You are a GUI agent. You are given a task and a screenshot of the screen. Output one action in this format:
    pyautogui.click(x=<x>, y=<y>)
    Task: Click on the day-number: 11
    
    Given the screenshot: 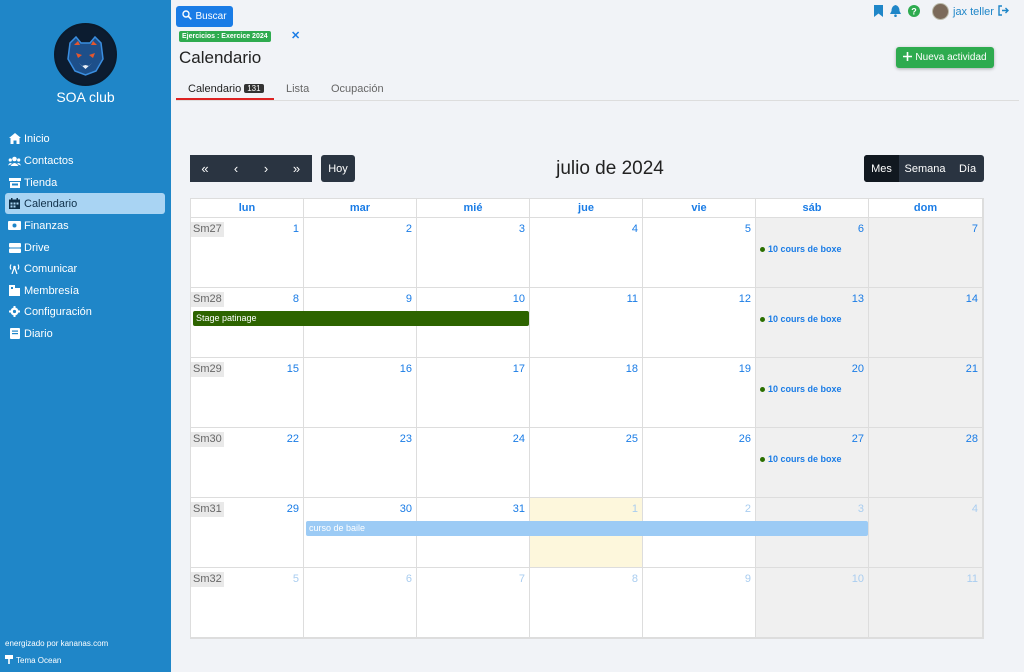 What is the action you would take?
    pyautogui.click(x=972, y=579)
    